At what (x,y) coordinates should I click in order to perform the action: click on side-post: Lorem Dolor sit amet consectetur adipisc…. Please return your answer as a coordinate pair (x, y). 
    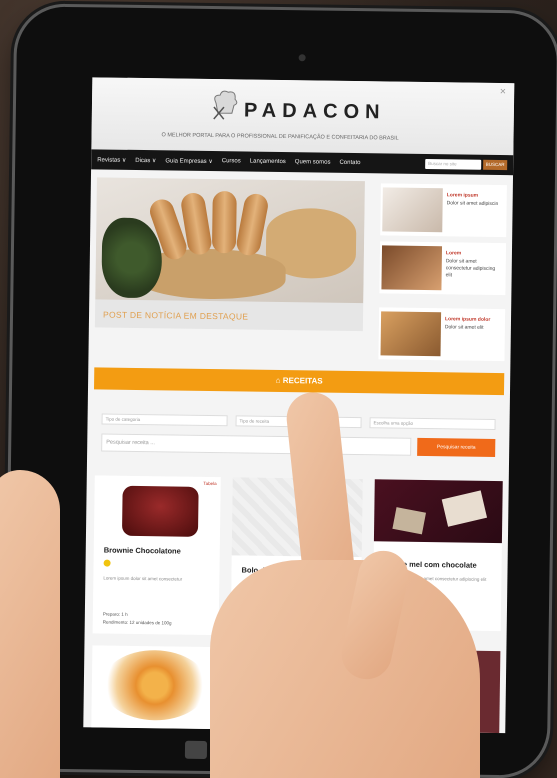
    Looking at the image, I should click on (443, 268).